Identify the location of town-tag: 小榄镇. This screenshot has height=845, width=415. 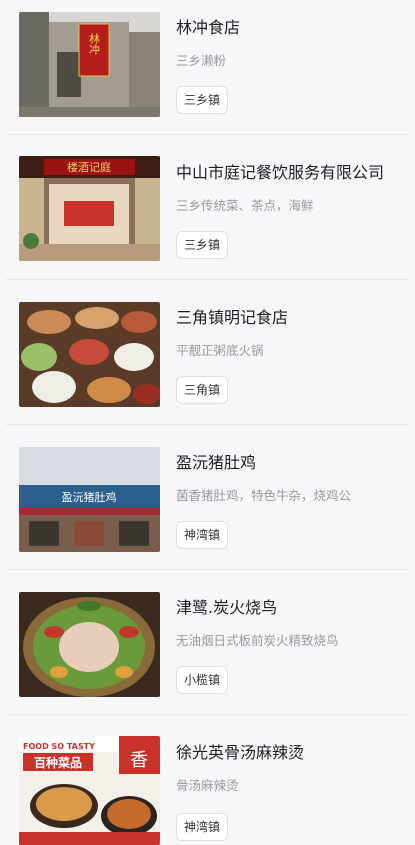
(202, 680).